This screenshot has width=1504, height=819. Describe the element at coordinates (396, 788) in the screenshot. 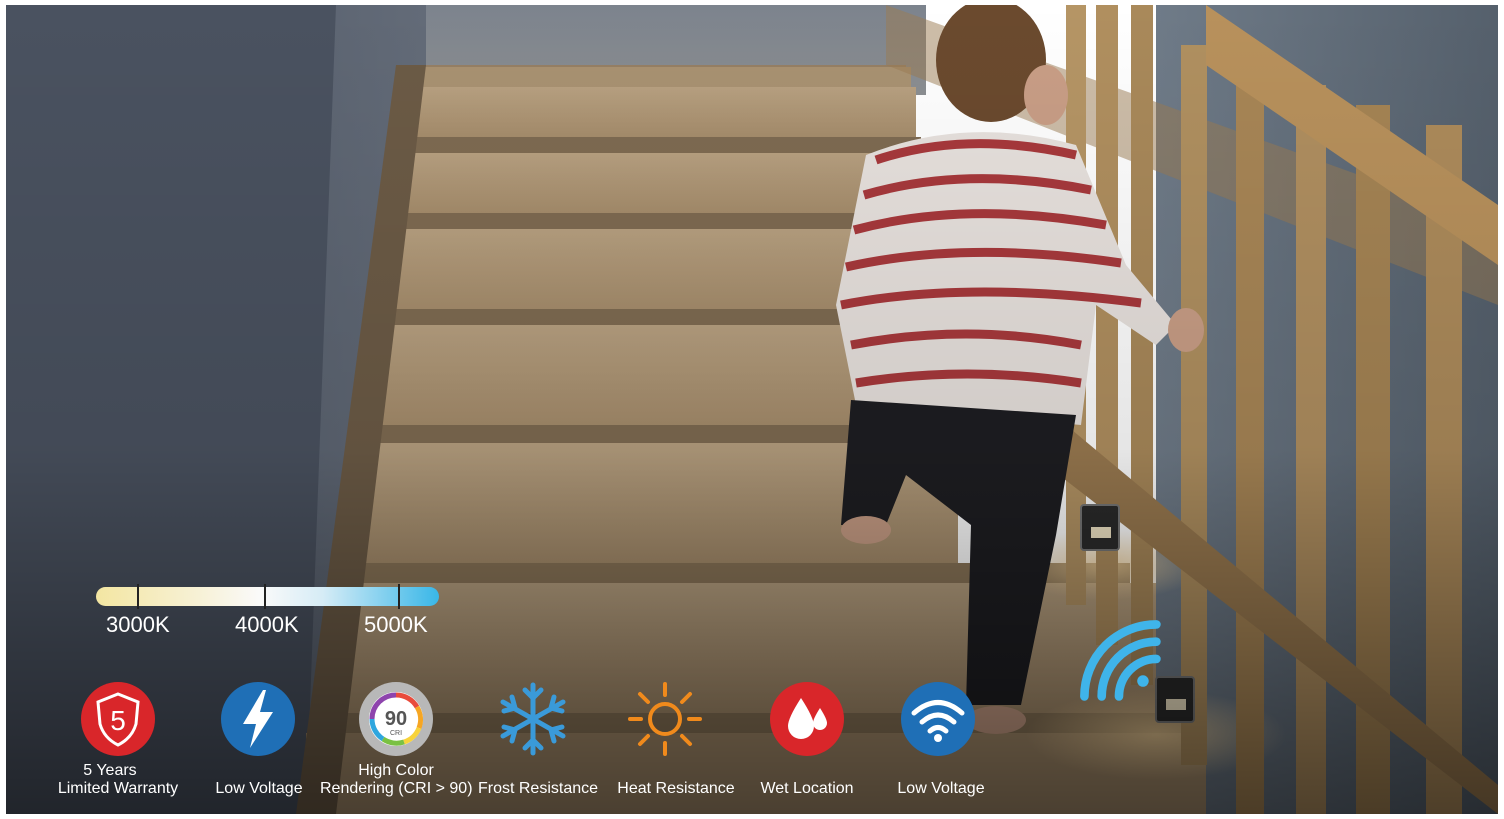

I see `feature-cri-label-line2: Rendering (CRI > 90)` at that location.